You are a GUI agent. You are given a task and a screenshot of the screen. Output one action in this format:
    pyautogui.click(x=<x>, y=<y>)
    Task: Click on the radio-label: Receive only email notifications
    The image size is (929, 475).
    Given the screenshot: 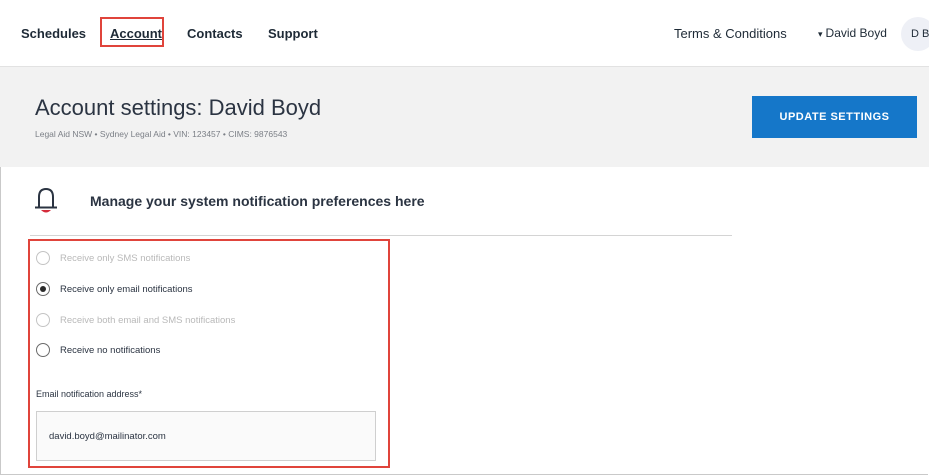 What is the action you would take?
    pyautogui.click(x=126, y=289)
    